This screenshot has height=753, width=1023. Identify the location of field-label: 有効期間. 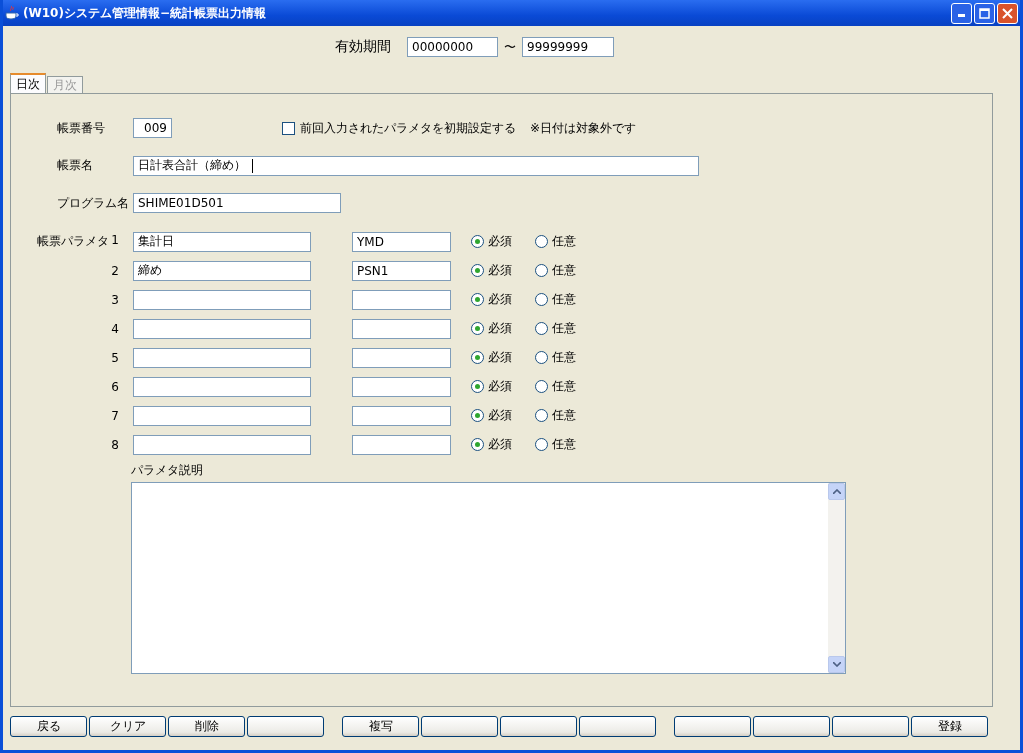
(363, 47).